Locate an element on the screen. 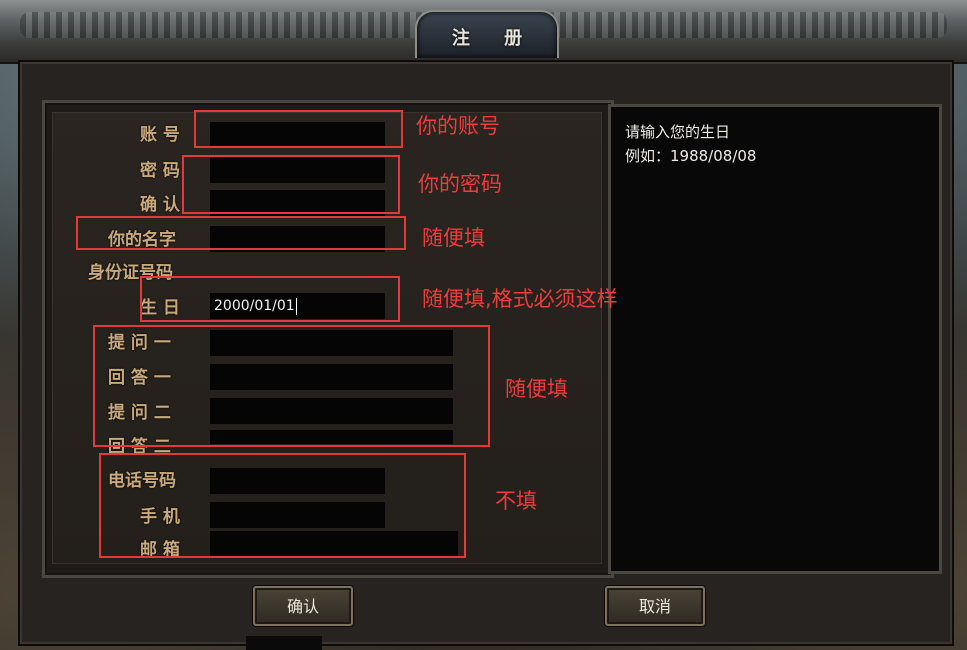 Image resolution: width=967 pixels, height=650 pixels. annotation-box-name is located at coordinates (241, 233).